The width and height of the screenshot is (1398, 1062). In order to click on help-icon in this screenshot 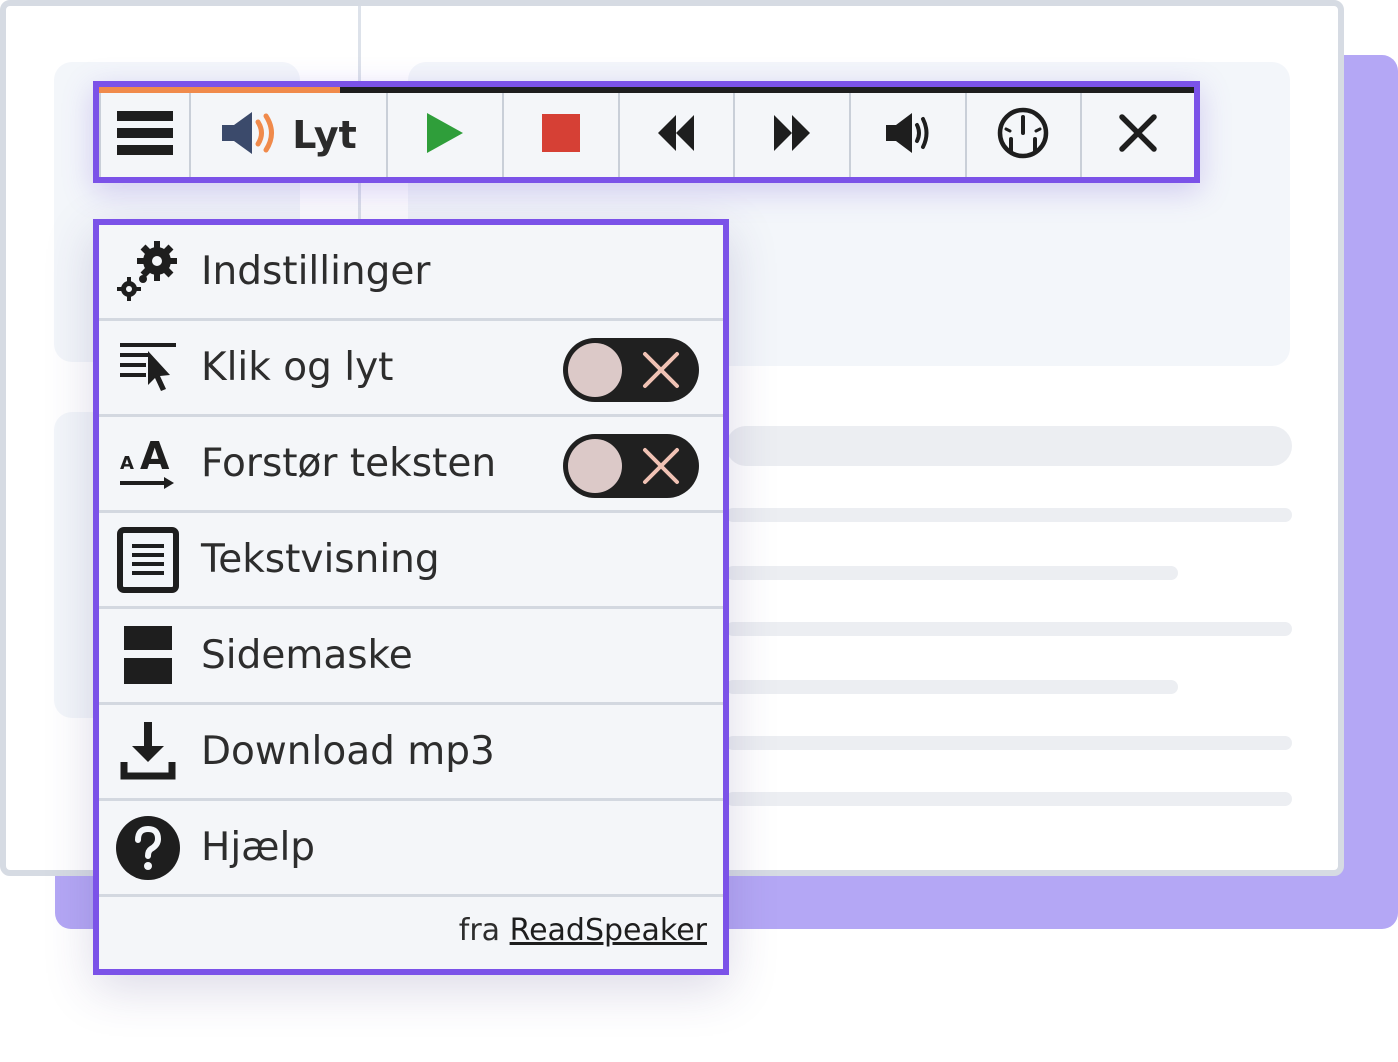, I will do `click(148, 848)`.